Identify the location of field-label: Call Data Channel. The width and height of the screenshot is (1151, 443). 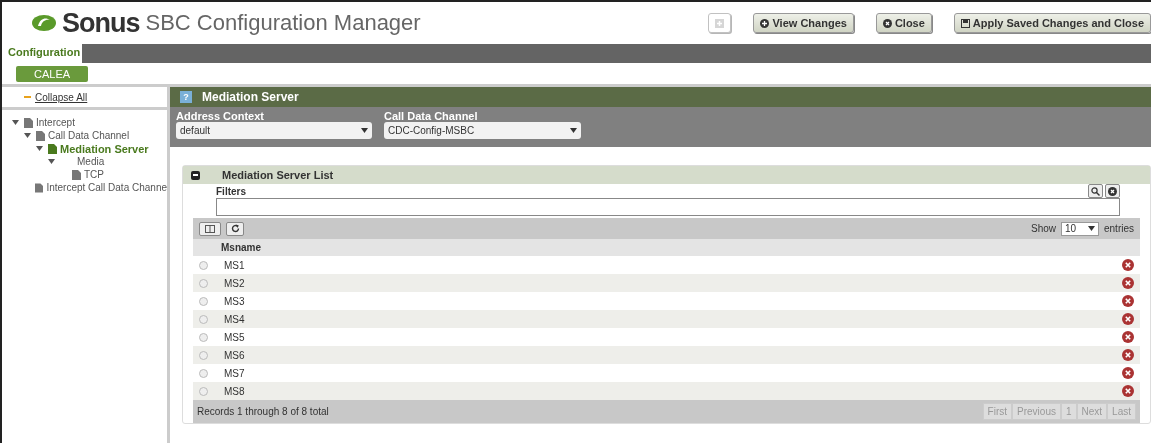
(431, 116).